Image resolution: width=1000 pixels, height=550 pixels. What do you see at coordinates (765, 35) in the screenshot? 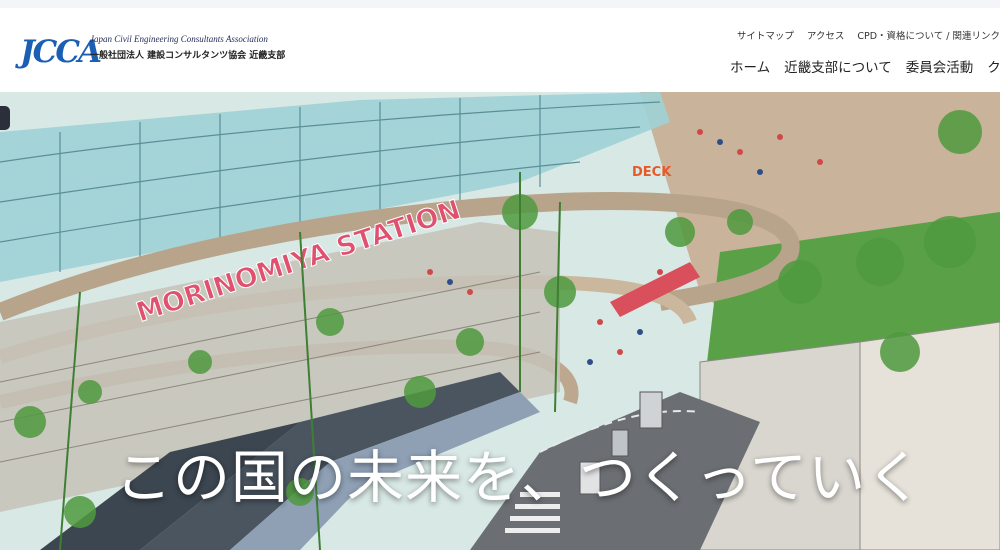
I see `util-link-sitemap: サイトマップ` at bounding box center [765, 35].